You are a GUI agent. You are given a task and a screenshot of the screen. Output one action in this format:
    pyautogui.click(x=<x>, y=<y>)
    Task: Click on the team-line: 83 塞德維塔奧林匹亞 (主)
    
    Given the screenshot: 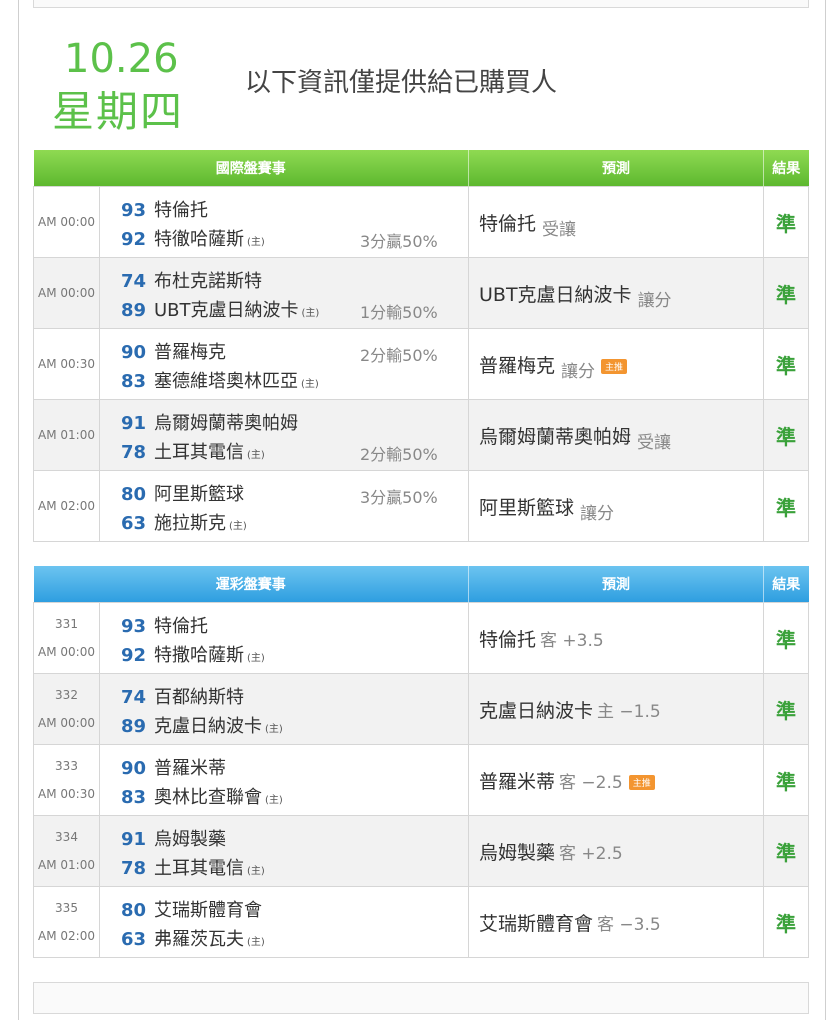 What is the action you would take?
    pyautogui.click(x=218, y=380)
    